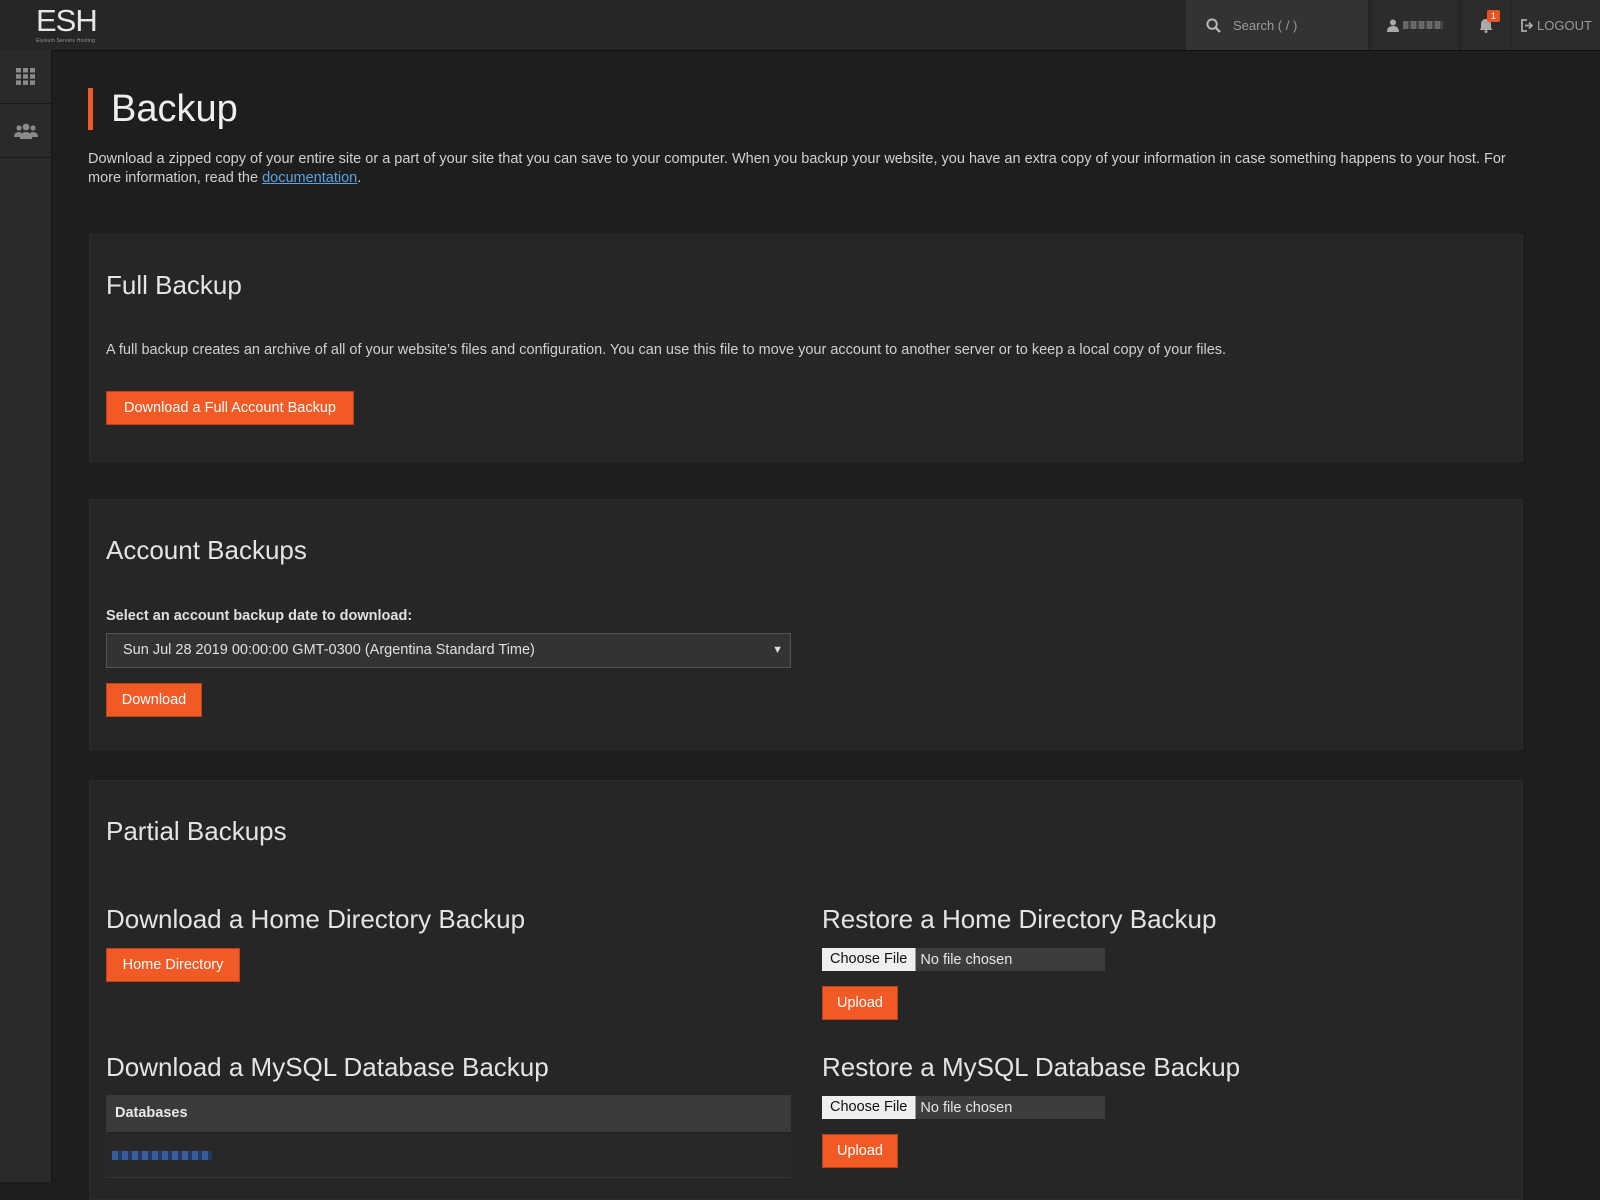 The width and height of the screenshot is (1600, 1200). I want to click on chevron-down-icon: ▼, so click(777, 650).